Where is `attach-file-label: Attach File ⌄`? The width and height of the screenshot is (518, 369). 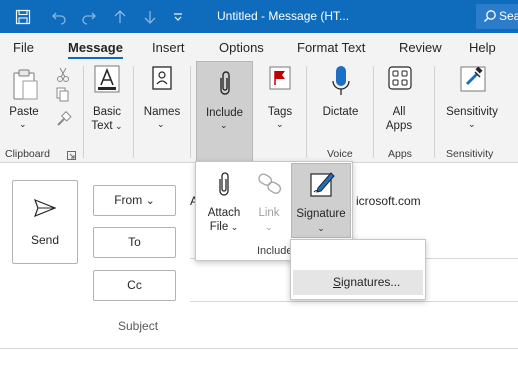 attach-file-label: Attach File ⌄ is located at coordinates (224, 220).